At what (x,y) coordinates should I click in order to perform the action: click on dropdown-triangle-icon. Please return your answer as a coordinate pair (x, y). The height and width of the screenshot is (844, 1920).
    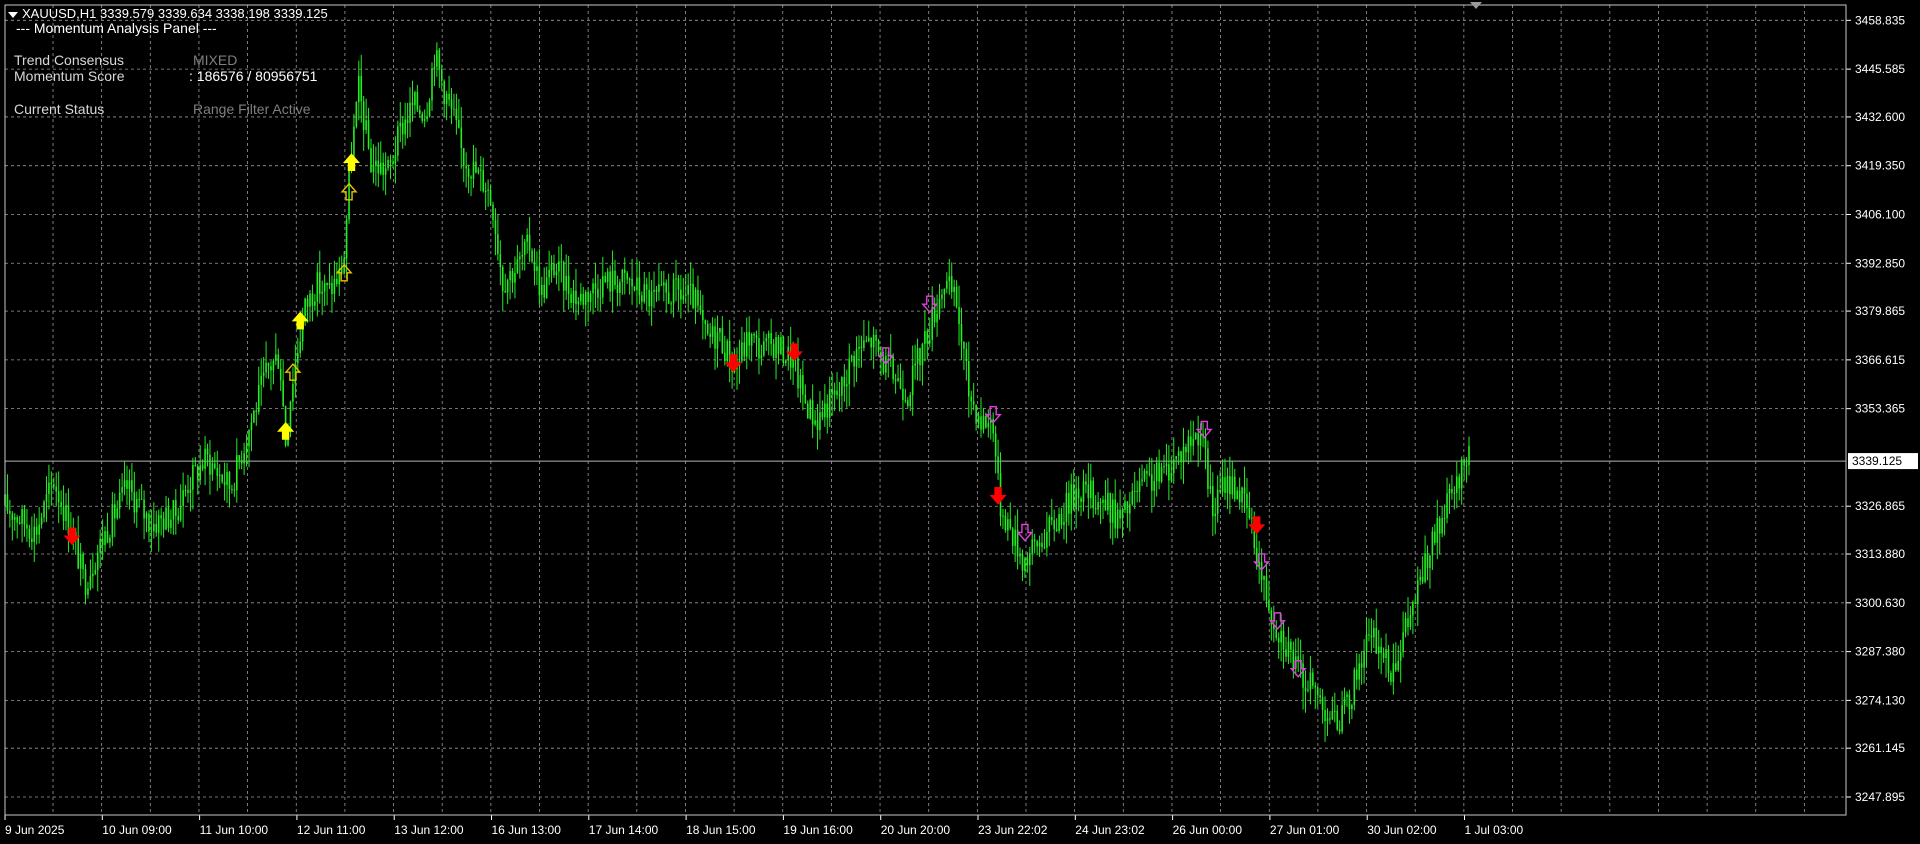
    Looking at the image, I should click on (13, 14).